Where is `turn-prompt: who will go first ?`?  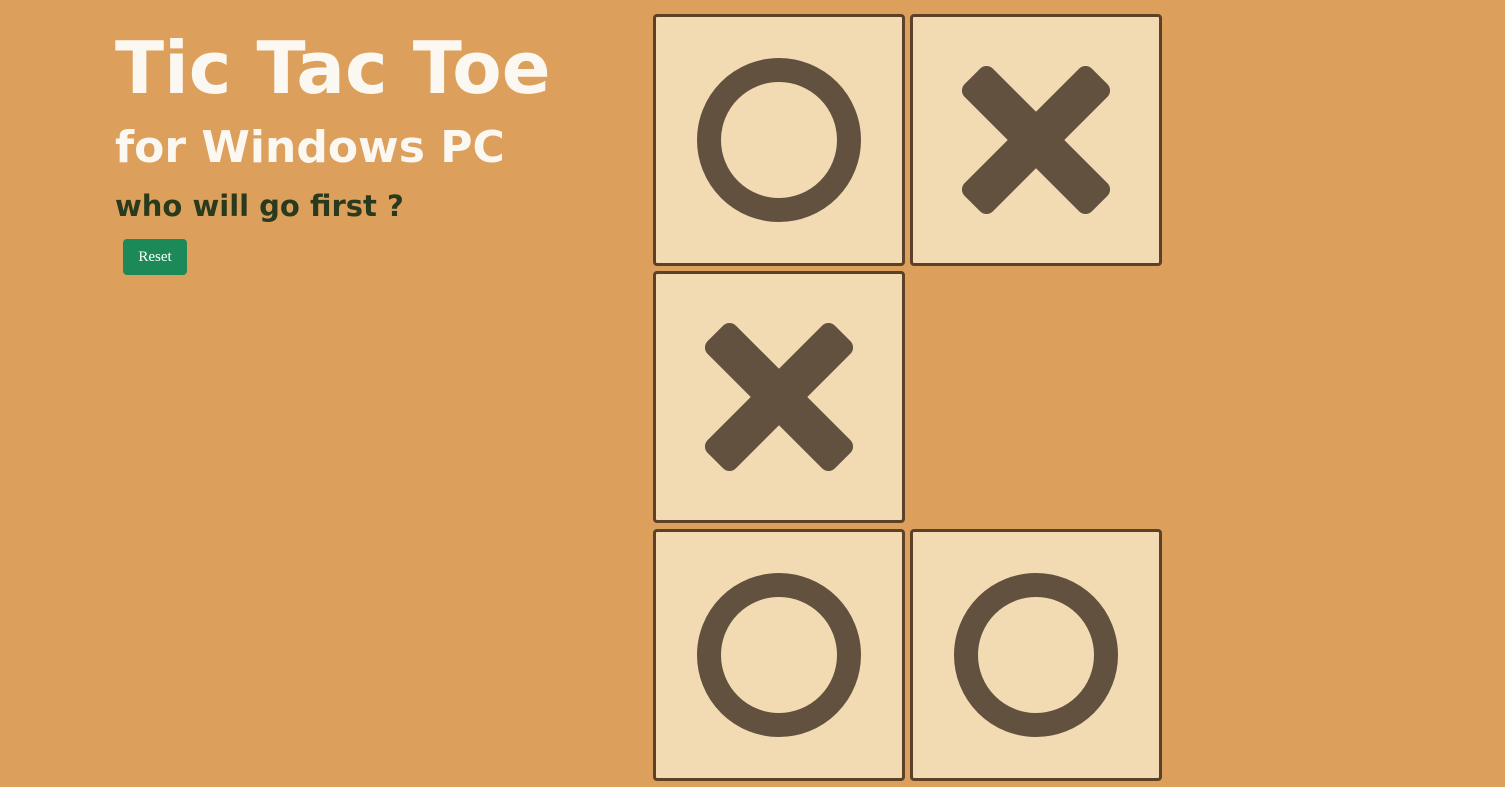
turn-prompt: who will go first ? is located at coordinates (259, 206).